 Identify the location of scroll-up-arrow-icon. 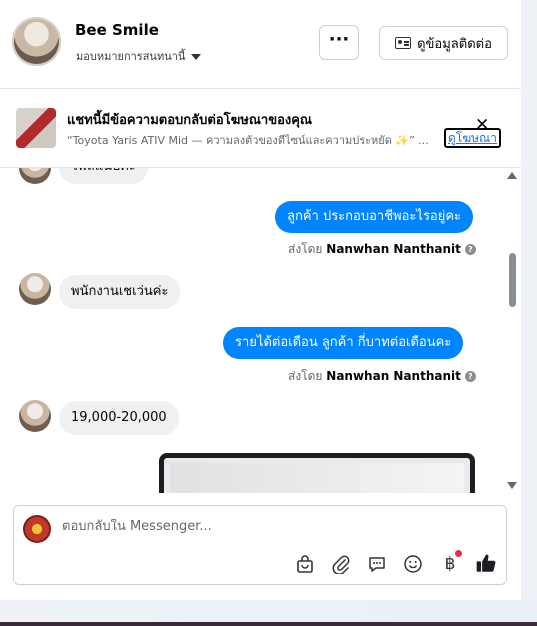
(512, 175).